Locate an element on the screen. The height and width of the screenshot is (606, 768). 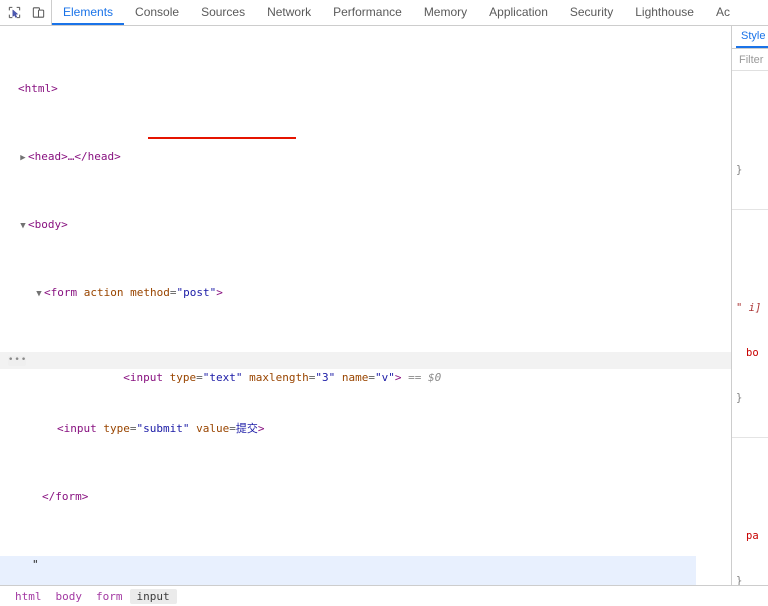
styles-sidebar: Style elem } input " i] bo } input is located at coordinates (749, 305).